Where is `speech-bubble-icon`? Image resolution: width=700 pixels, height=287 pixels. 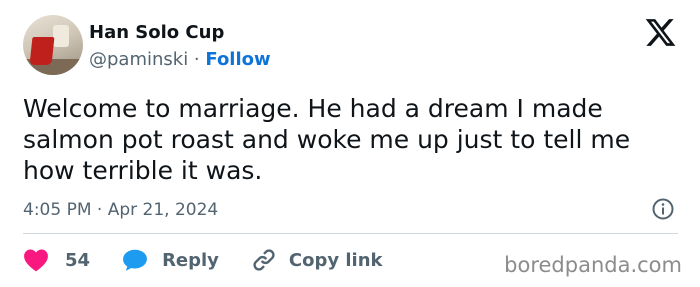 speech-bubble-icon is located at coordinates (135, 260).